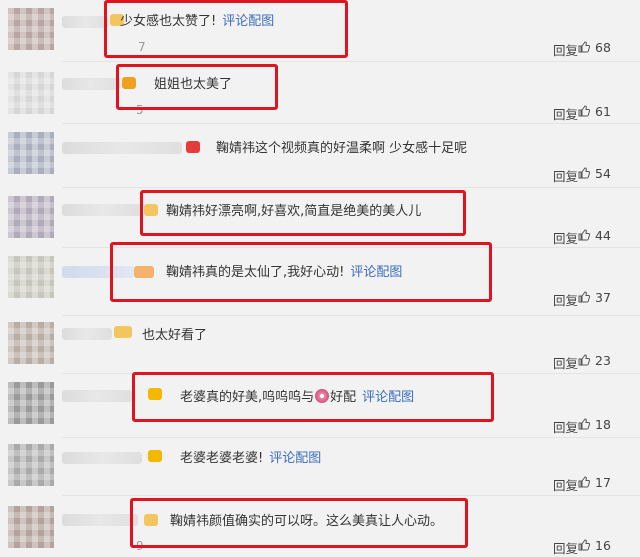 This screenshot has width=640, height=557. I want to click on v-badge-icon, so click(155, 456).